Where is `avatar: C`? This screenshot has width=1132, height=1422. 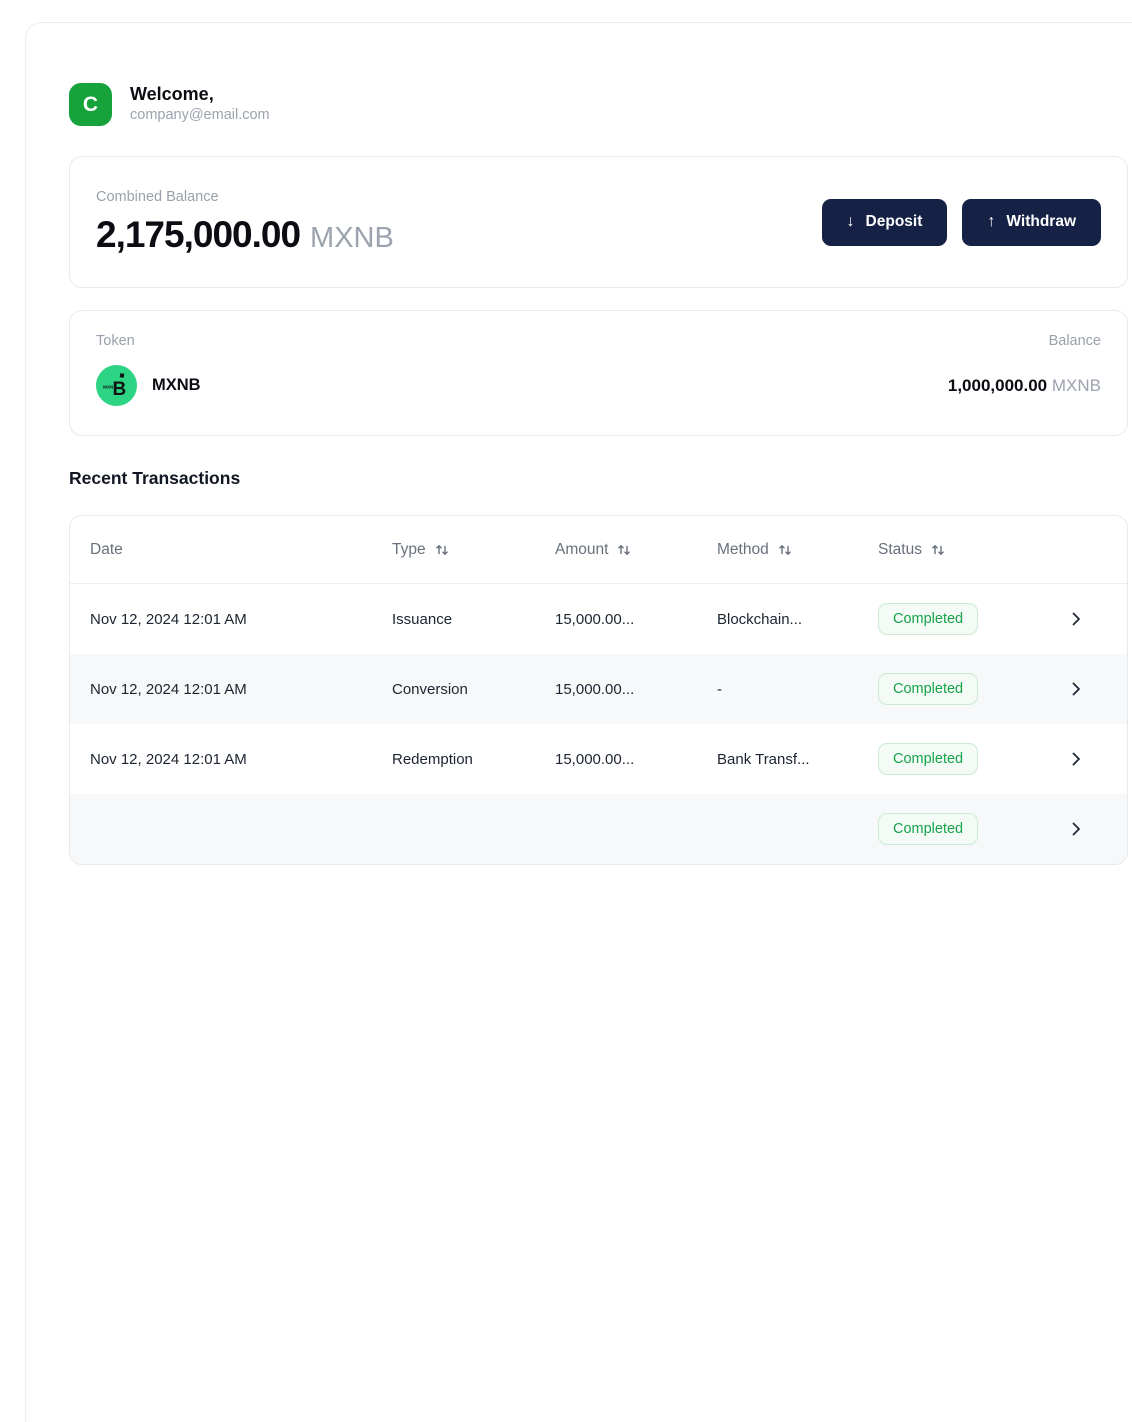
avatar: C is located at coordinates (90, 104).